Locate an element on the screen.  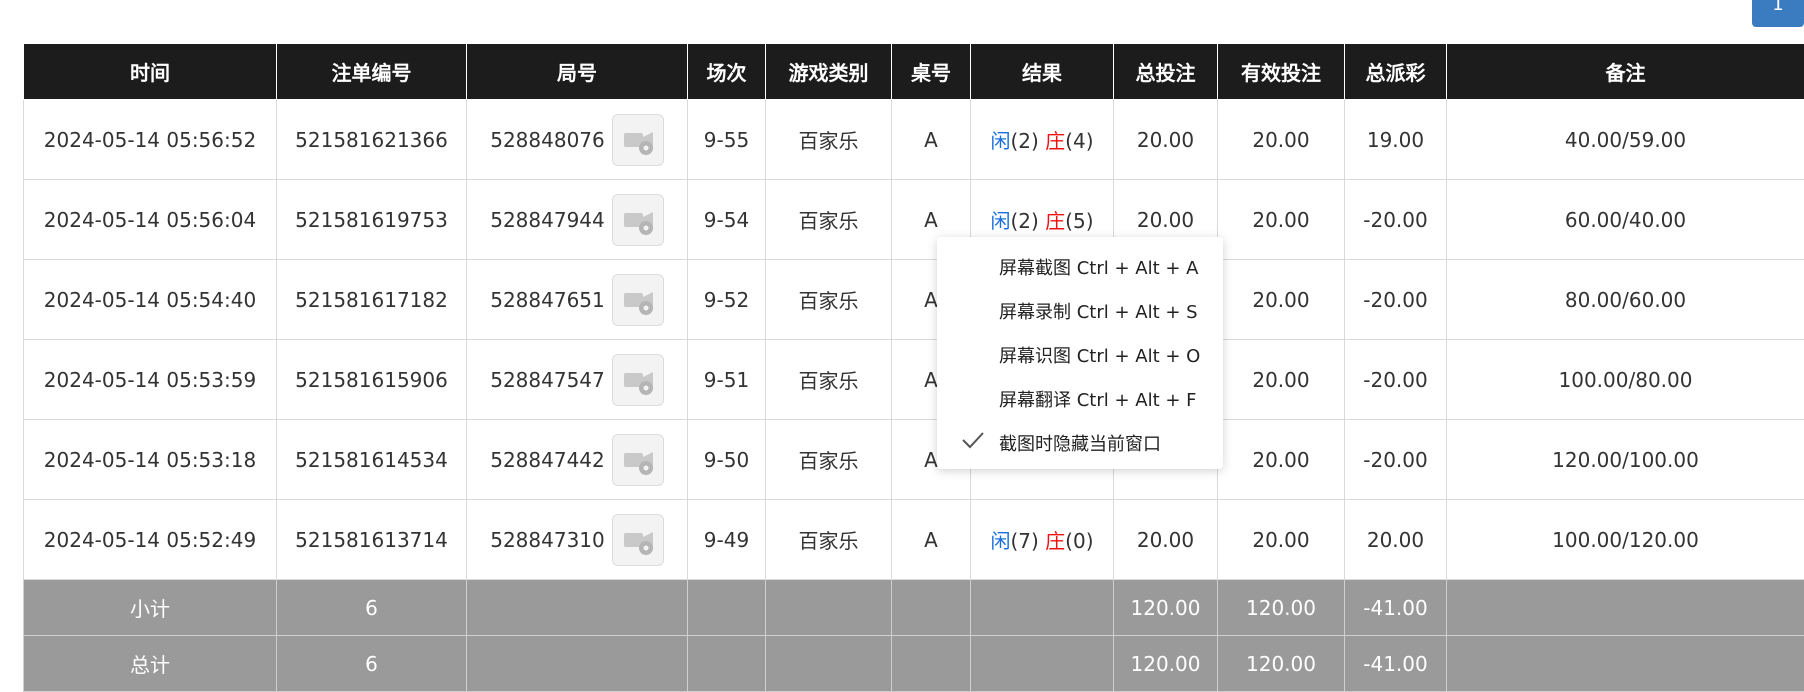
cell-remark: 40.00/59.00 is located at coordinates (1625, 140).